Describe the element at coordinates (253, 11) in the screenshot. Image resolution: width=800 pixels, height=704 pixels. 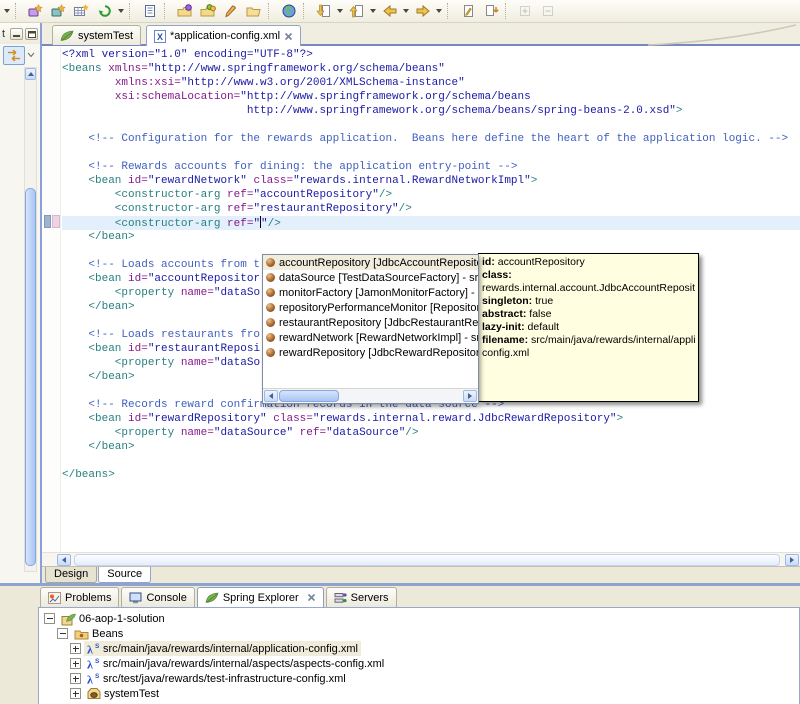
I see `open-folder-button` at that location.